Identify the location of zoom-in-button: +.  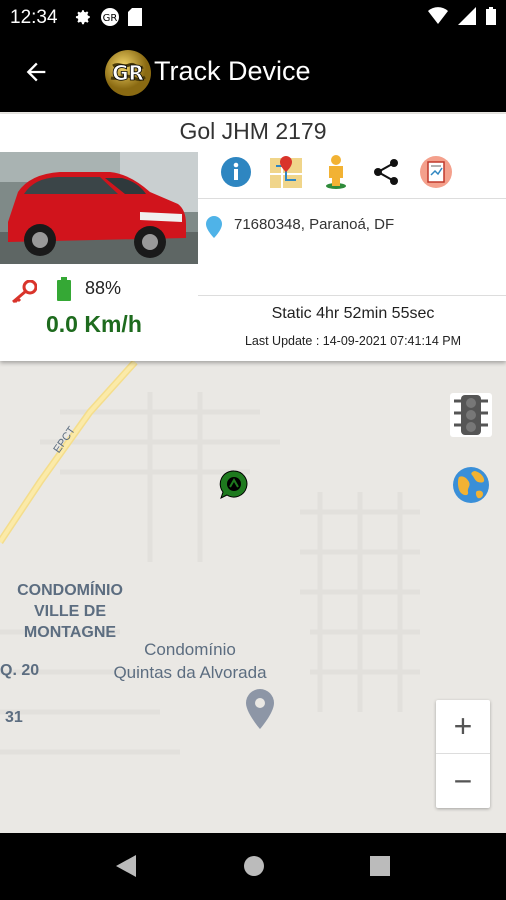
(463, 727).